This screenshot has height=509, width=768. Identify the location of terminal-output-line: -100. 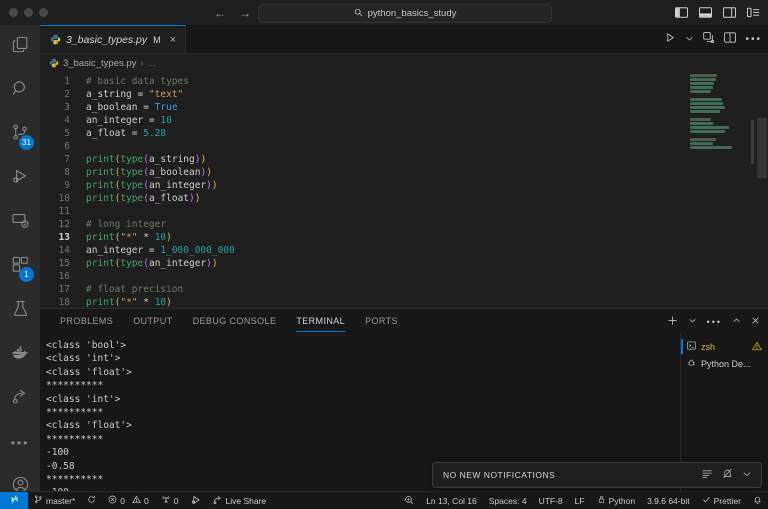
(57, 453).